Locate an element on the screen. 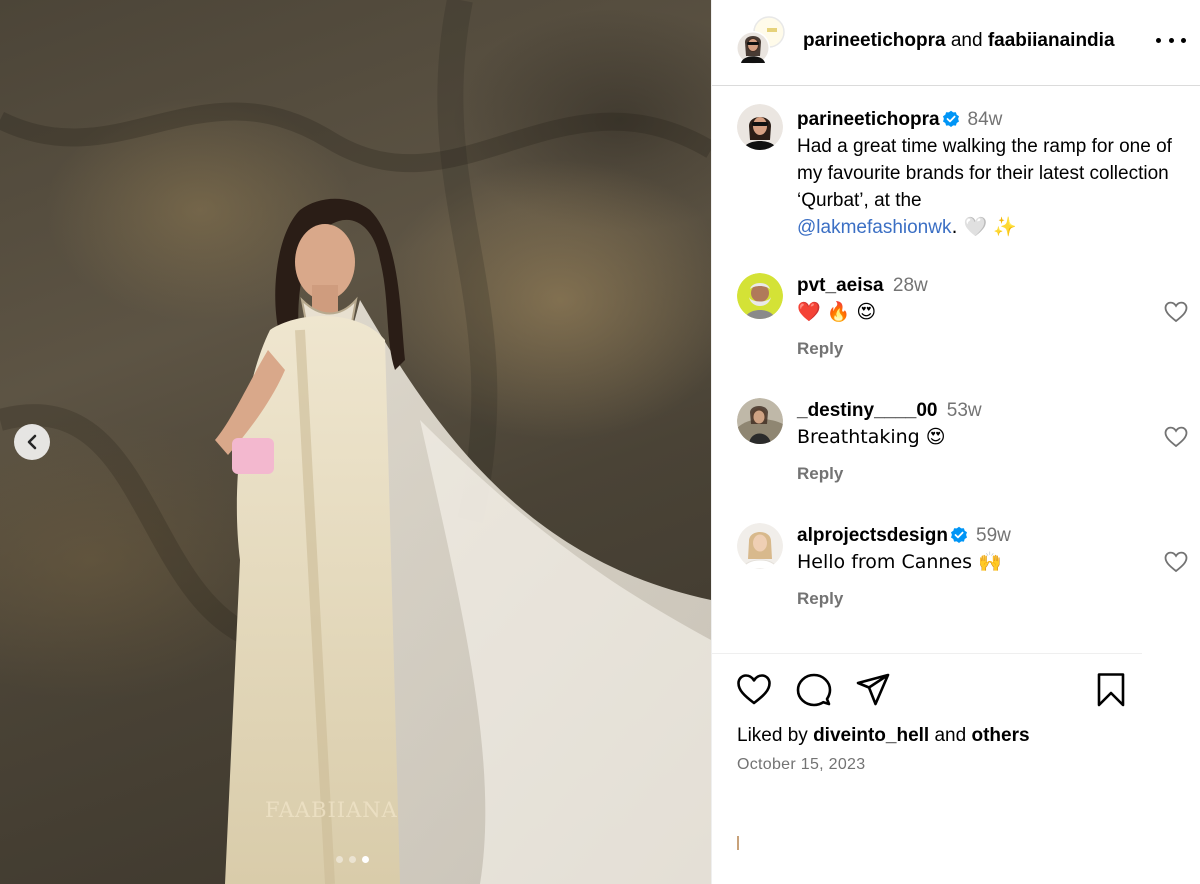 Image resolution: width=1200 pixels, height=884 pixels. collaborator-link: faabiianaindia is located at coordinates (1051, 40).